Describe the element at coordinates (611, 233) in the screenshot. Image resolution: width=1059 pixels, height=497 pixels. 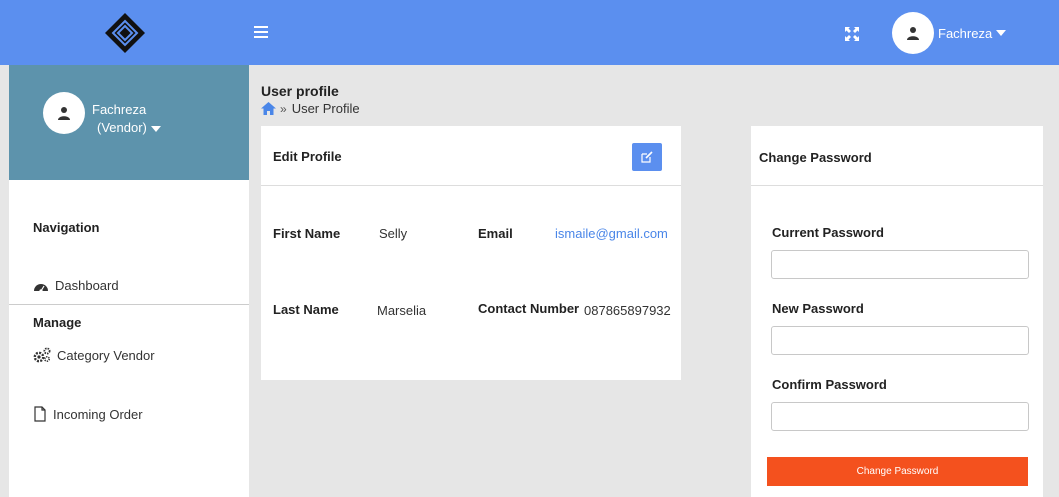
I see `email-value: ismaile@gmail.com` at that location.